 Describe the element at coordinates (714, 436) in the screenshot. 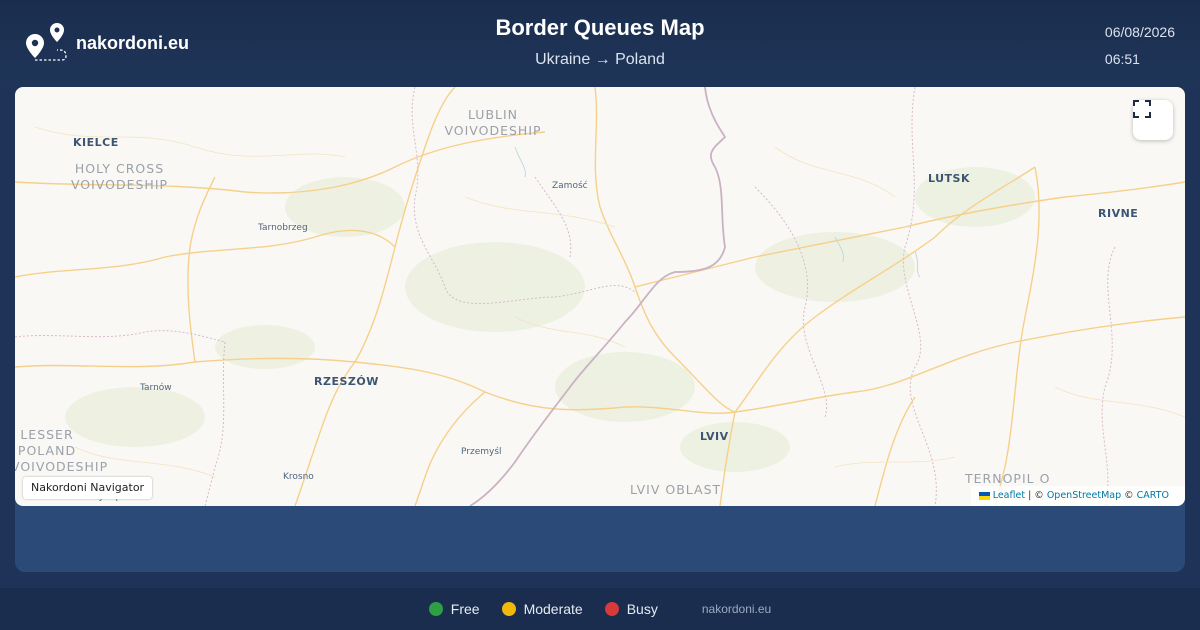

I see `city-lviv: LVIV` at that location.